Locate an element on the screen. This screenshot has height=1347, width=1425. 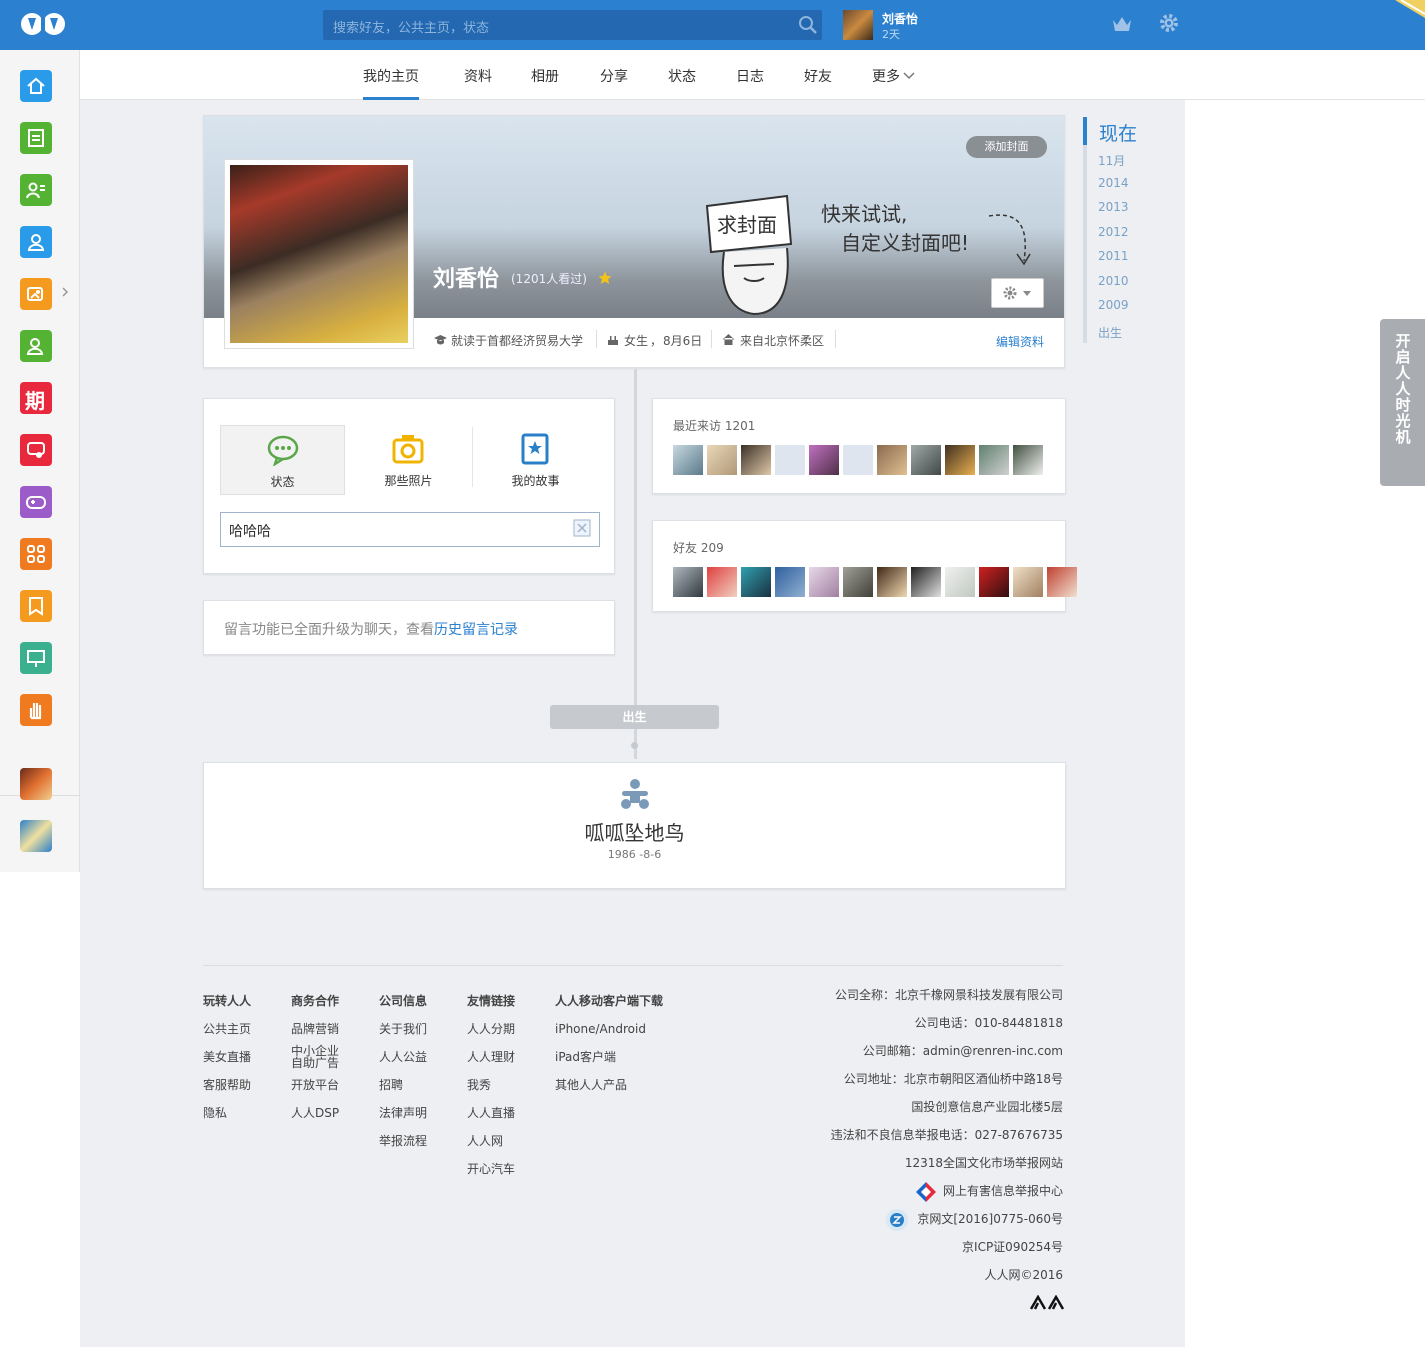
time-machine-tab: 开启人人时光机 is located at coordinates (1402, 402).